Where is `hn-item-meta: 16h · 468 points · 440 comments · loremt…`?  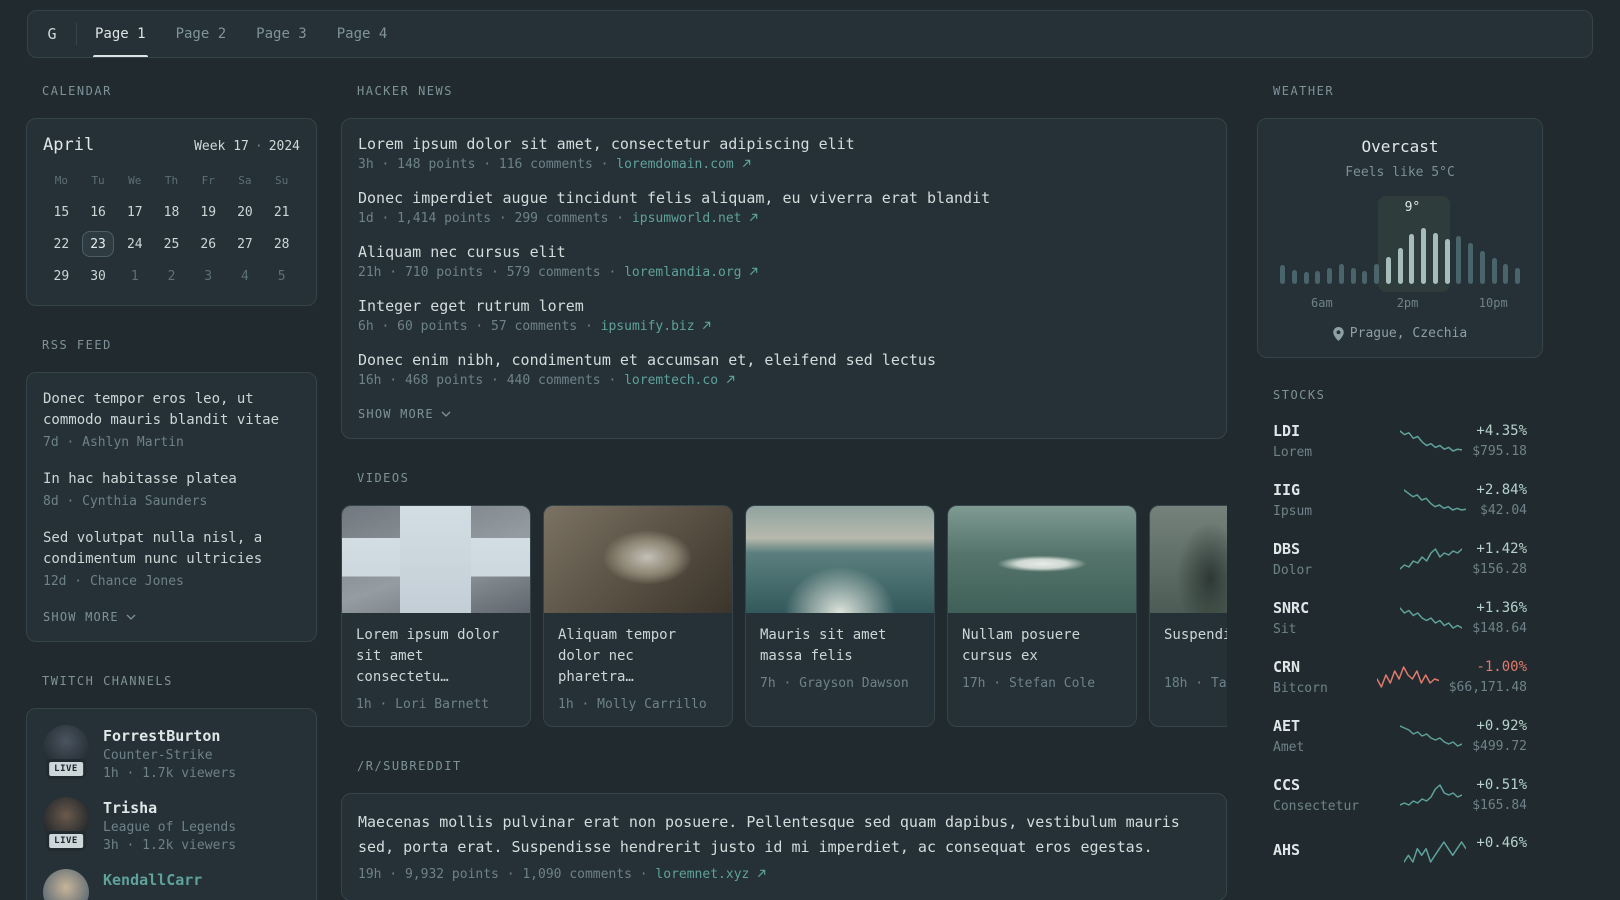
hn-item-meta: 16h · 468 points · 440 comments · loremt… is located at coordinates (784, 380).